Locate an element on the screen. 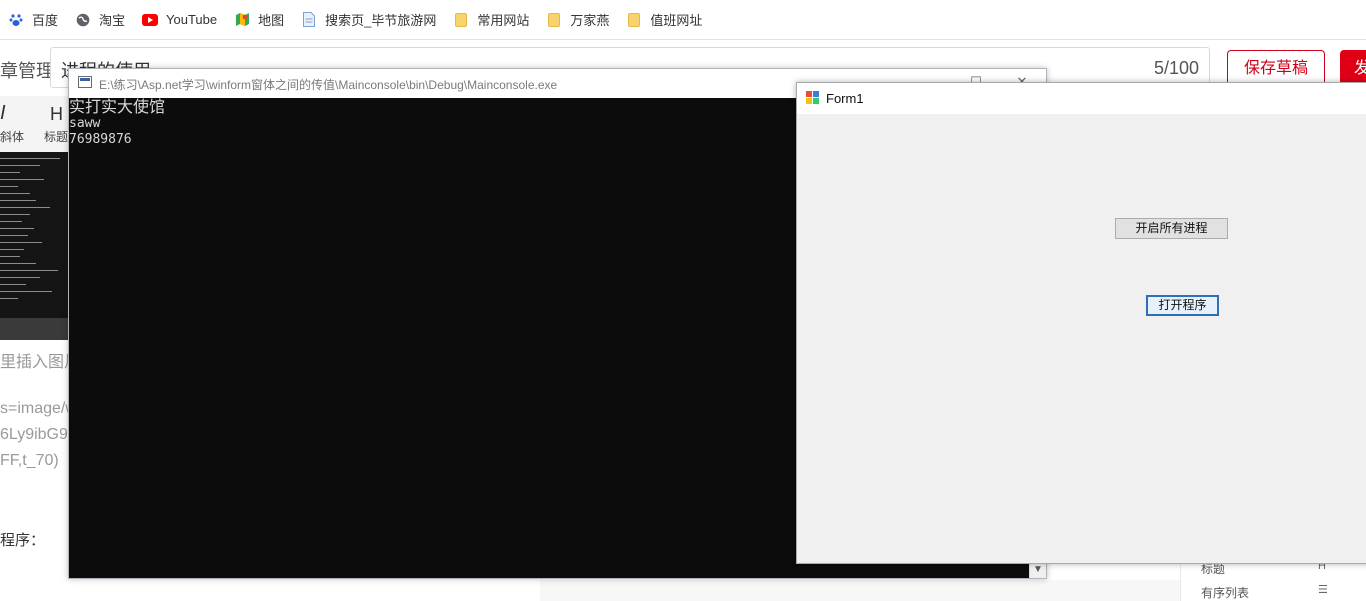 The width and height of the screenshot is (1366, 601). italic-icon: I is located at coordinates (3, 113).